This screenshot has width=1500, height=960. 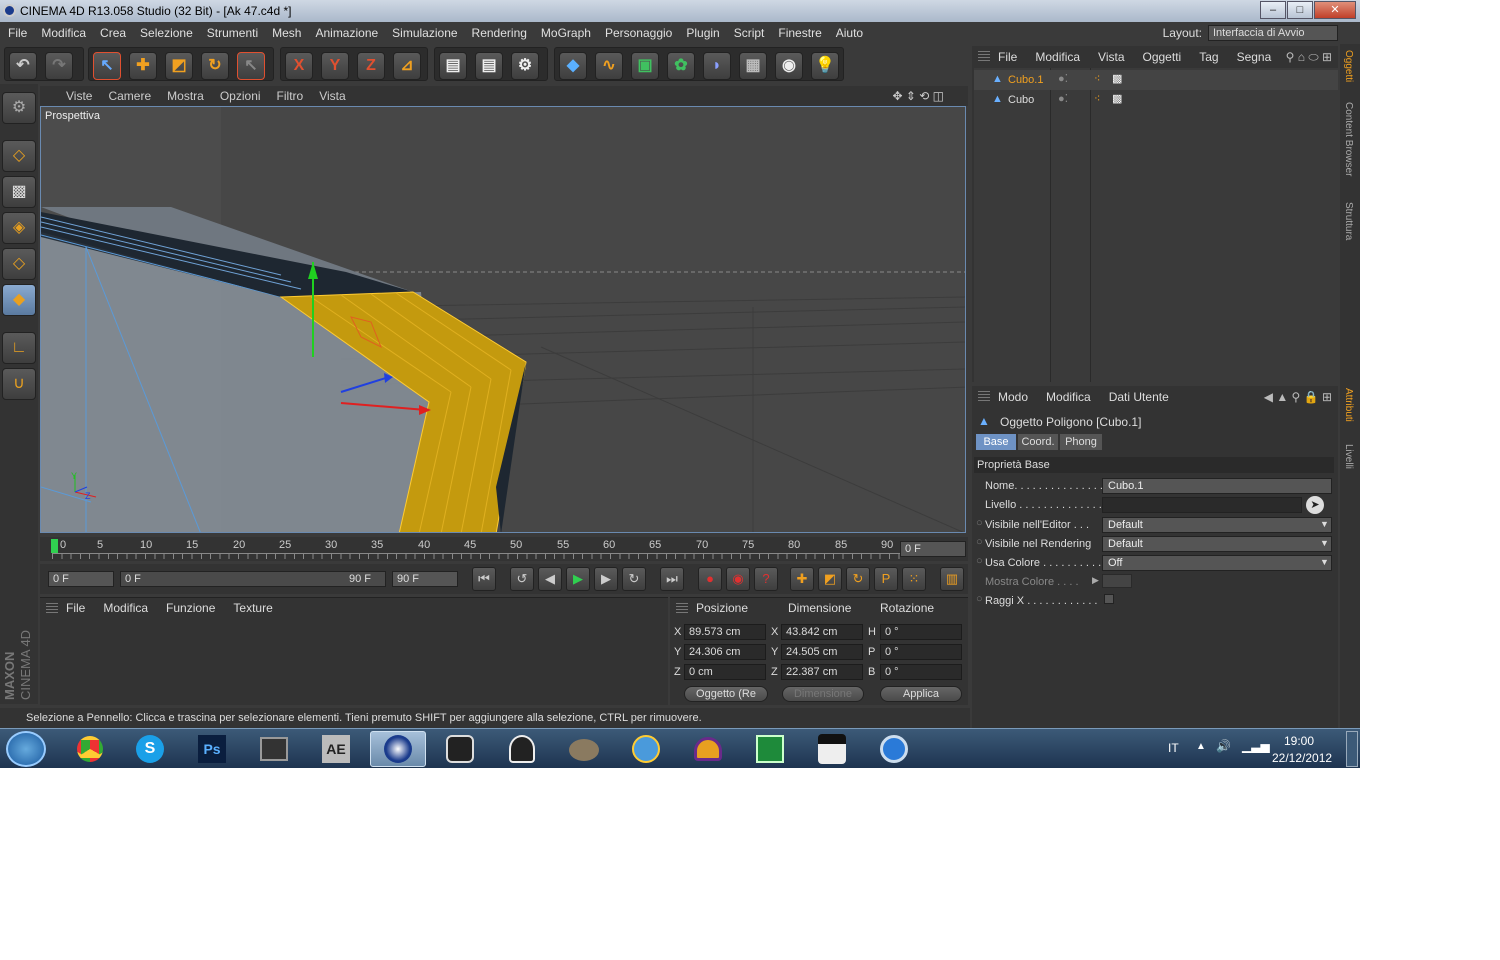 I want to click on excel-icon, so click(x=770, y=749).